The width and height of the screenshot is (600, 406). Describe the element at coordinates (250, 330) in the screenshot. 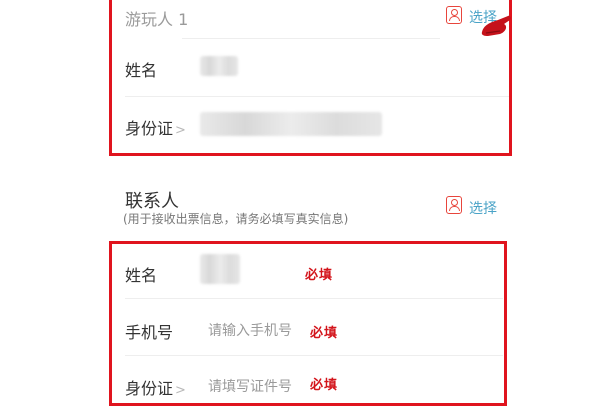

I see `contact-phone-input: 请输入手机号` at that location.